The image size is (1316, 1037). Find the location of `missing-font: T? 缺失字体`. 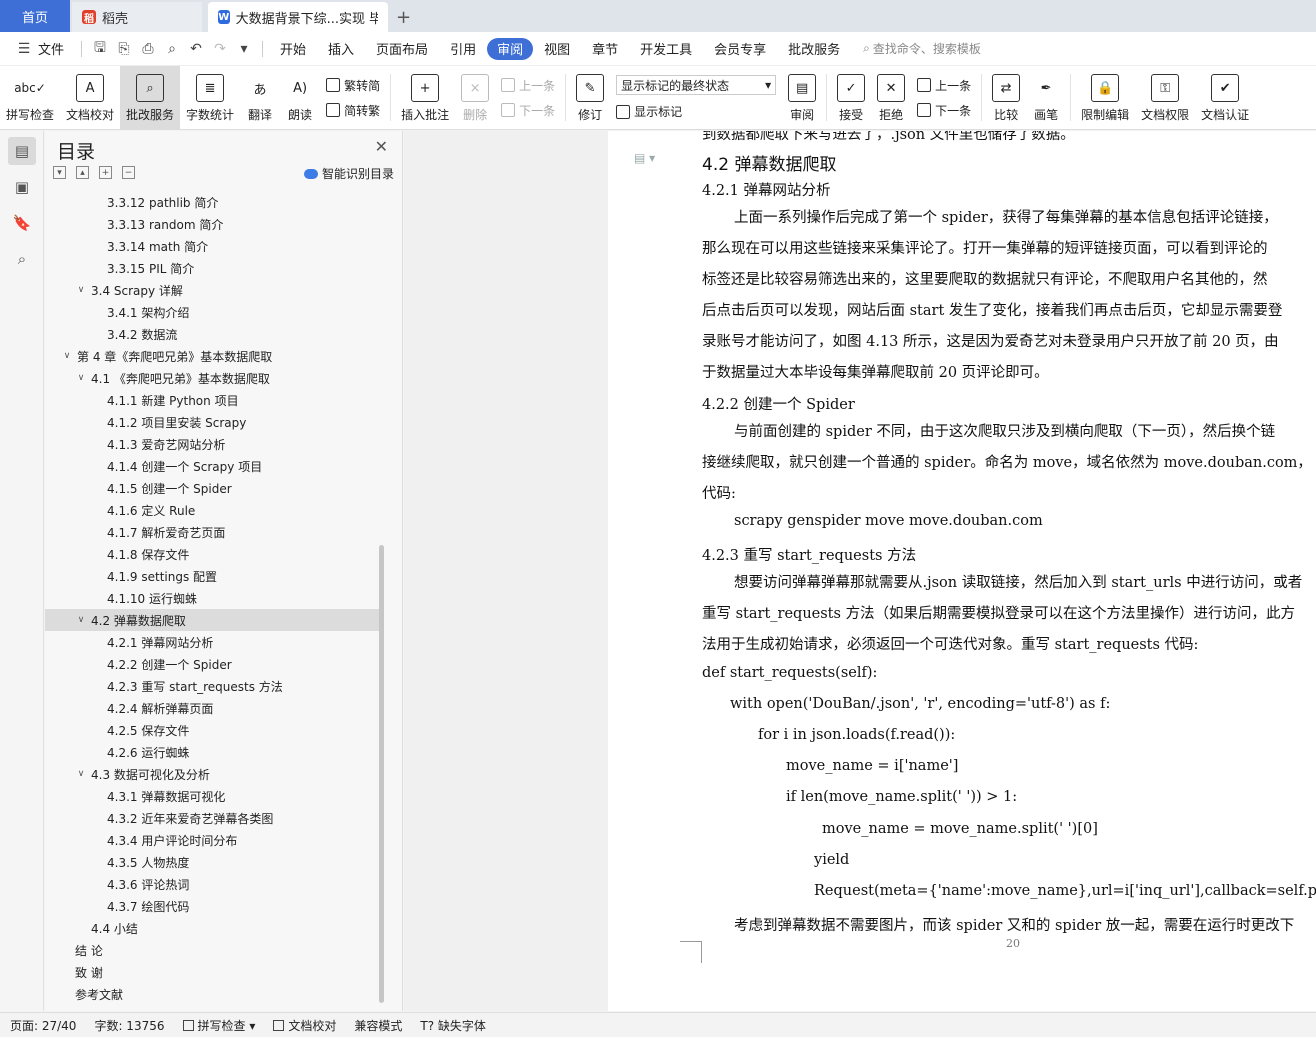

missing-font: T? 缺失字体 is located at coordinates (453, 1025).